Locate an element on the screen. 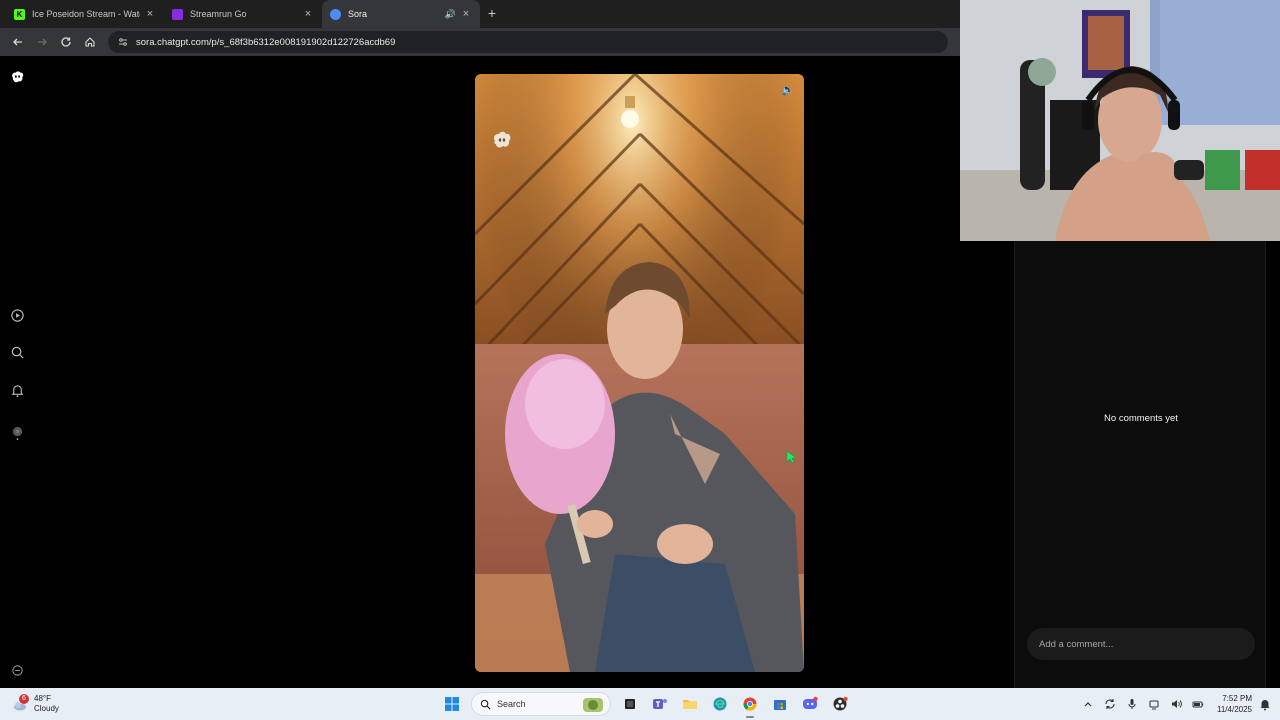 The height and width of the screenshot is (720, 1280). teams-button is located at coordinates (660, 704).